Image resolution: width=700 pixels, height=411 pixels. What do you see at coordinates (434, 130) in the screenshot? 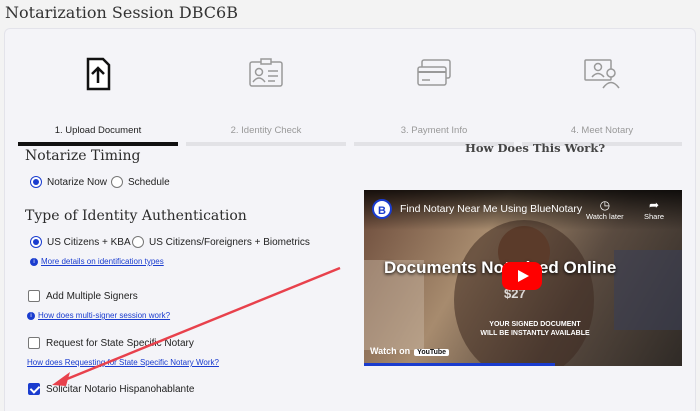
I see `step-label: 3. Payment Info` at bounding box center [434, 130].